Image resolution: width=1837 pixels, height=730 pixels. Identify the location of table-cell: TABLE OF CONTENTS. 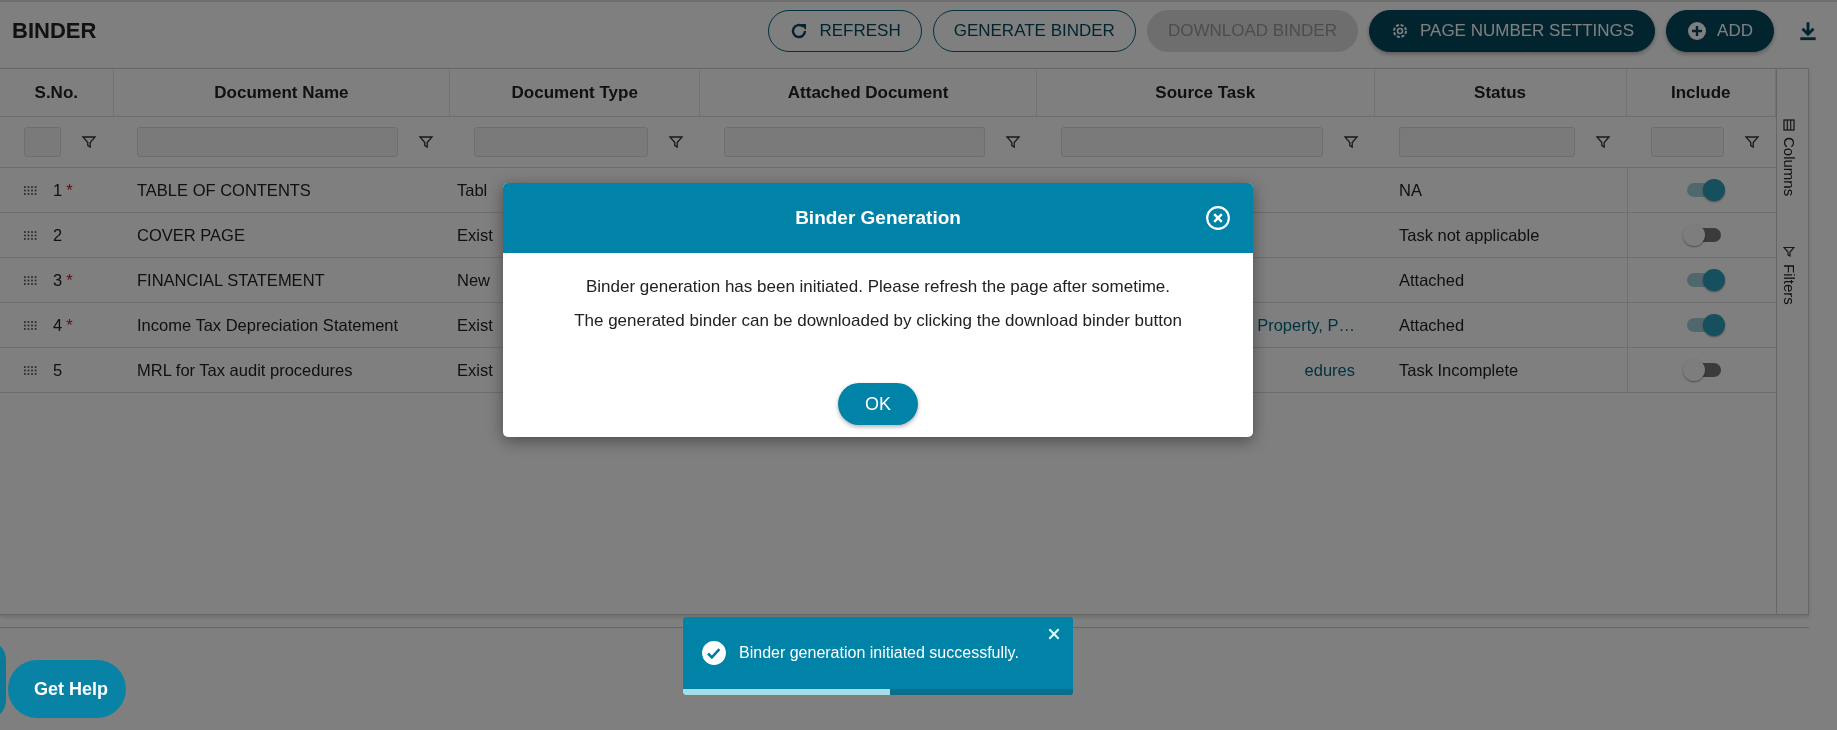
(224, 190).